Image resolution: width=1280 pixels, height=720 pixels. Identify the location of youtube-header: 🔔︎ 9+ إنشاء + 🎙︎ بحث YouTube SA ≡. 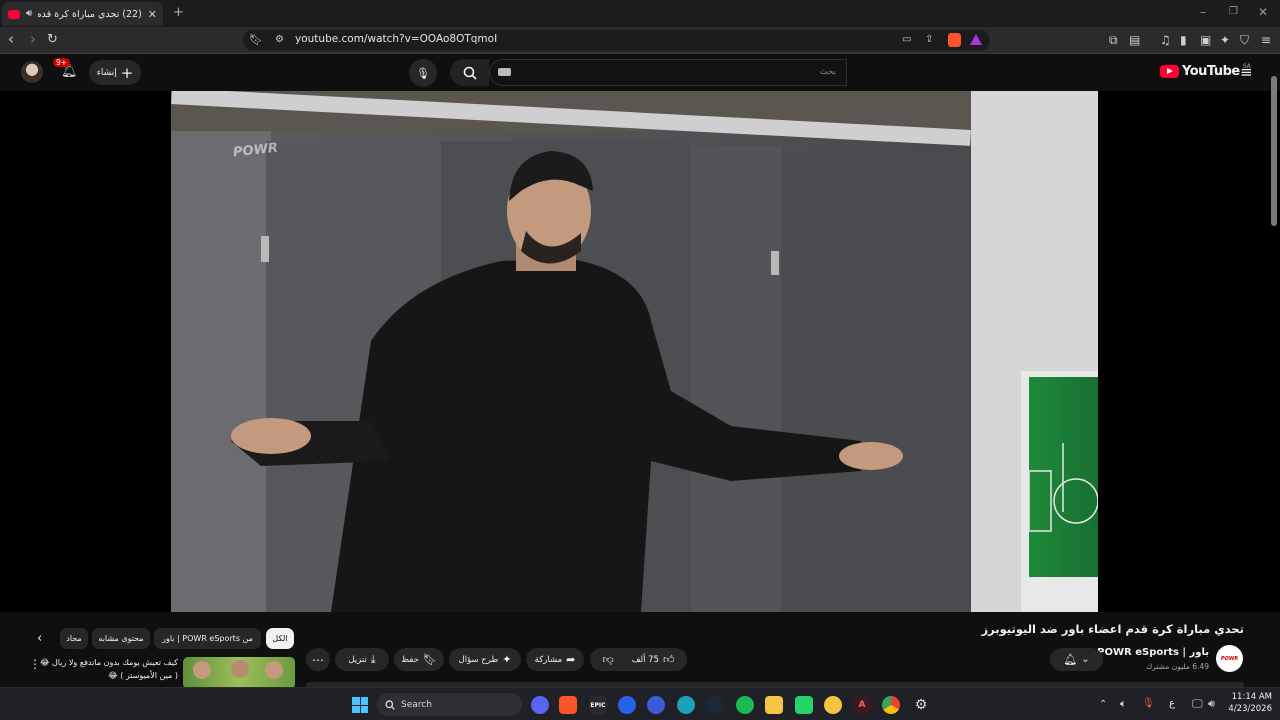
(640, 72).